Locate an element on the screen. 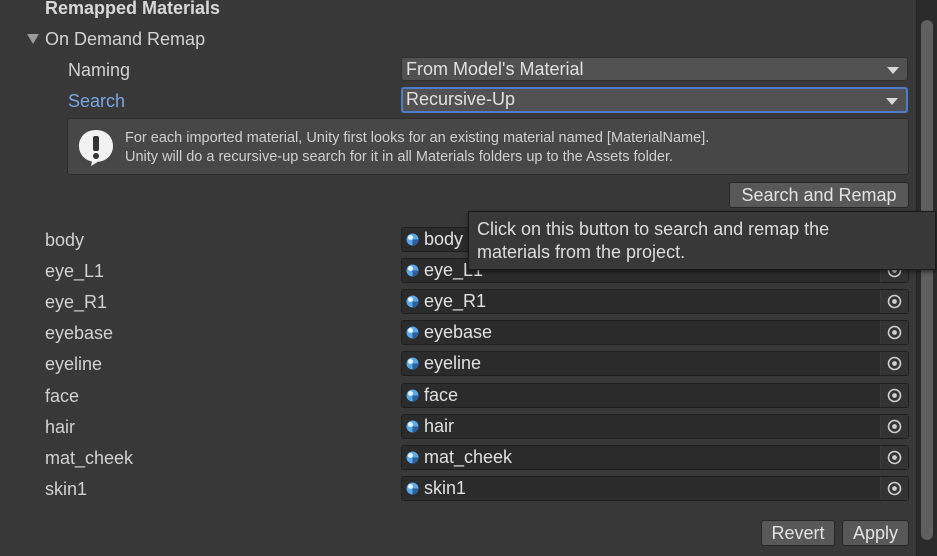 The width and height of the screenshot is (937, 556). revert-button: Revert is located at coordinates (798, 533).